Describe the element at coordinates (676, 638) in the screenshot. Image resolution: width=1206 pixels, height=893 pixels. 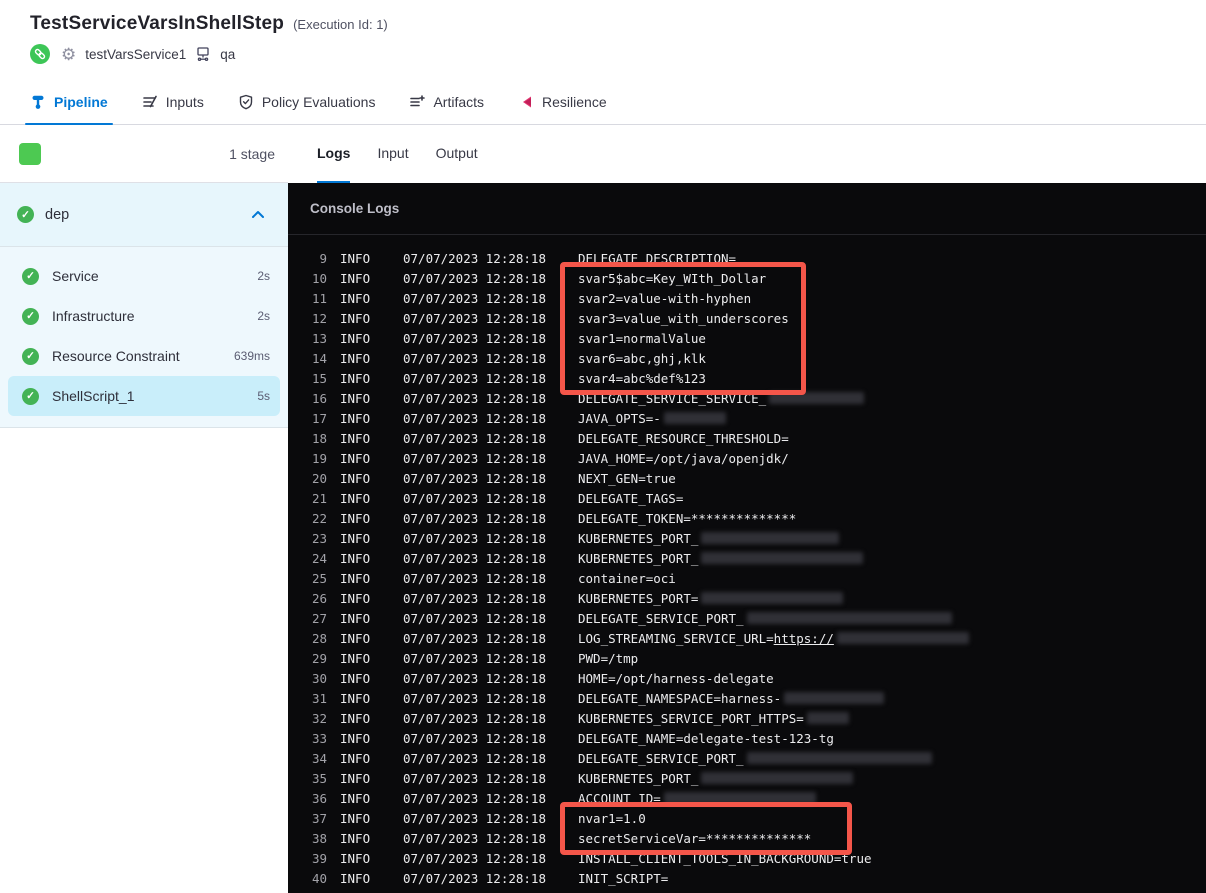
I see `log-text: LOG_STREAMING_SERVICE_URL=` at that location.